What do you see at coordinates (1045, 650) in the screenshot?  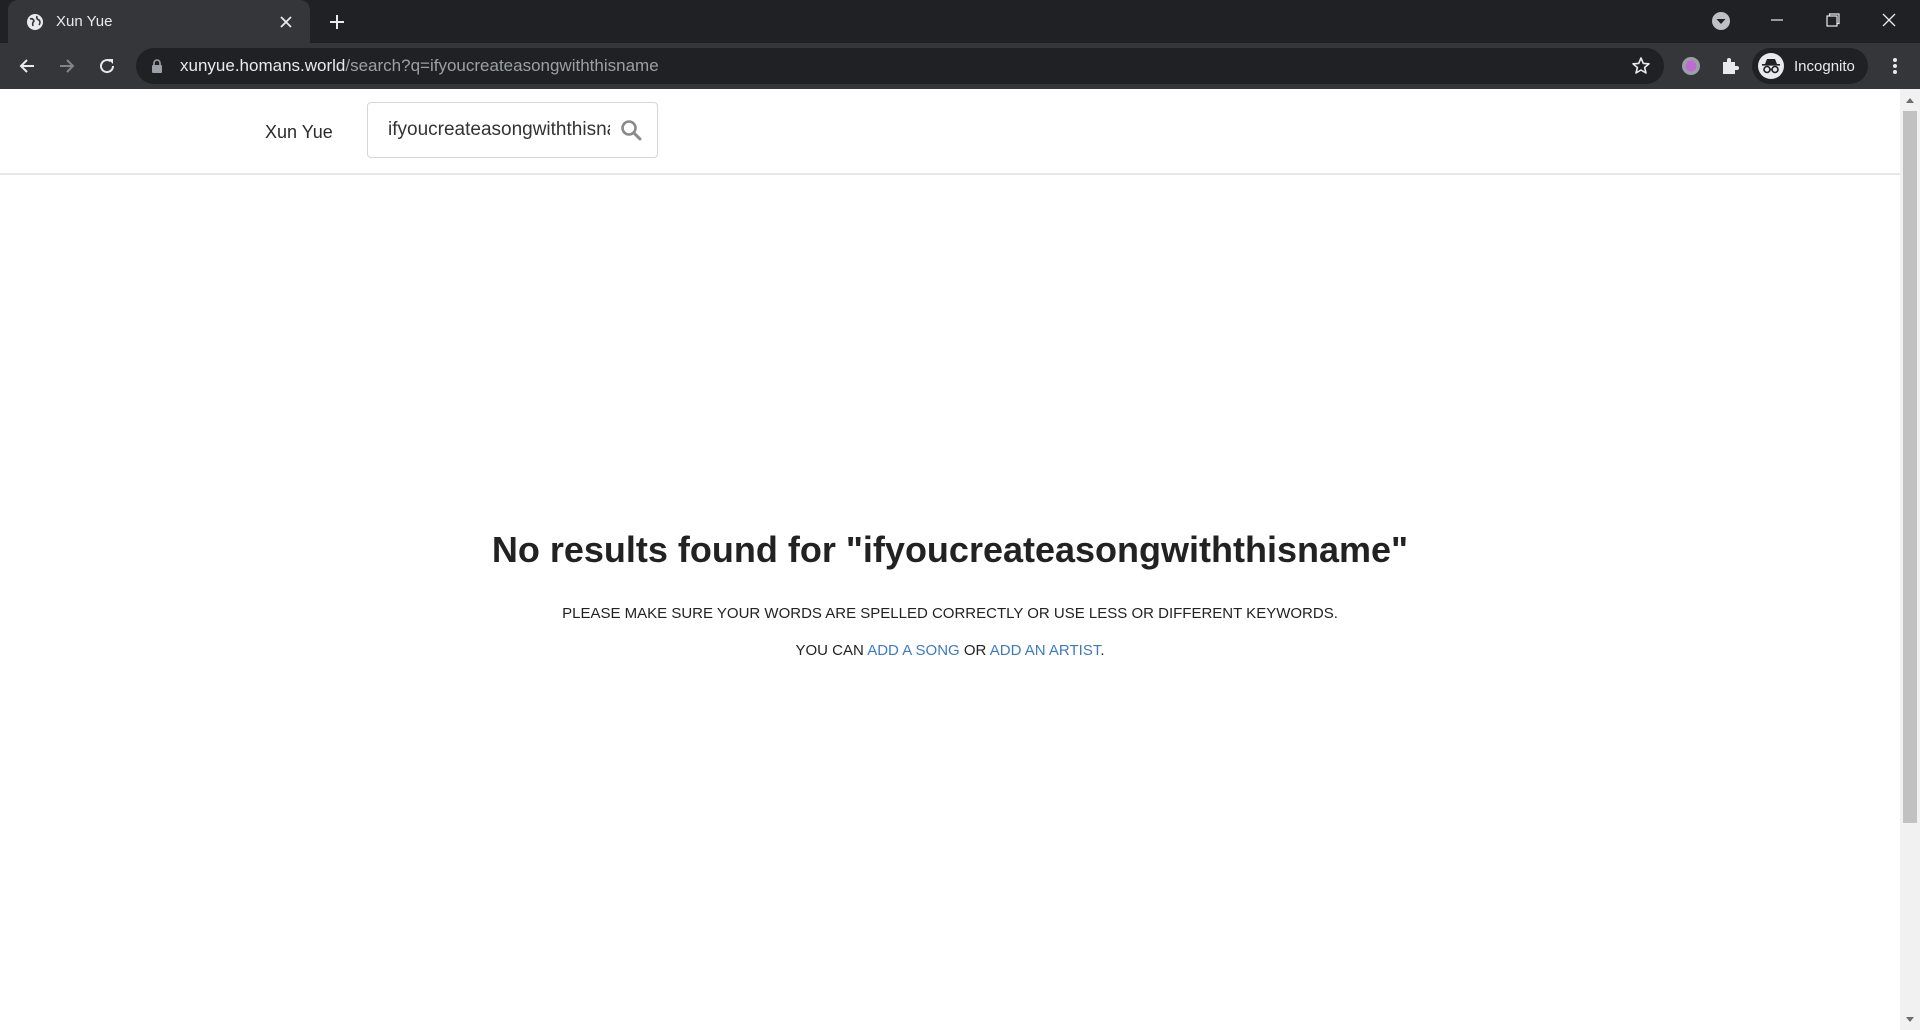 I see `add-artist-link: ADD AN ARTIST` at bounding box center [1045, 650].